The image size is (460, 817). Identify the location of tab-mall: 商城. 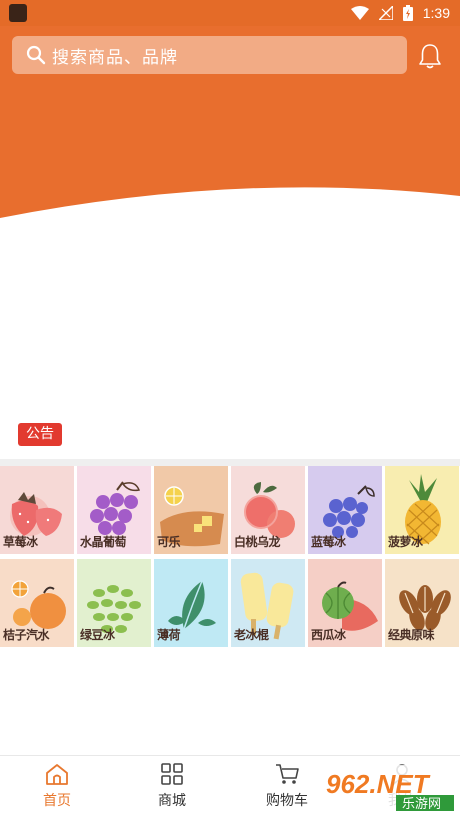
(172, 787).